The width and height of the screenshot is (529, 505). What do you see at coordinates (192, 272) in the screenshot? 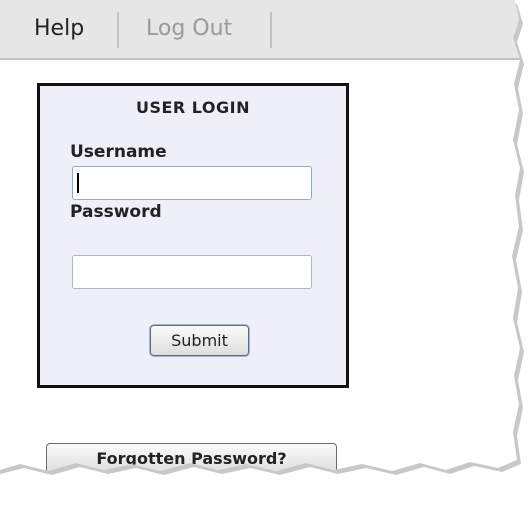
I see `password-input` at bounding box center [192, 272].